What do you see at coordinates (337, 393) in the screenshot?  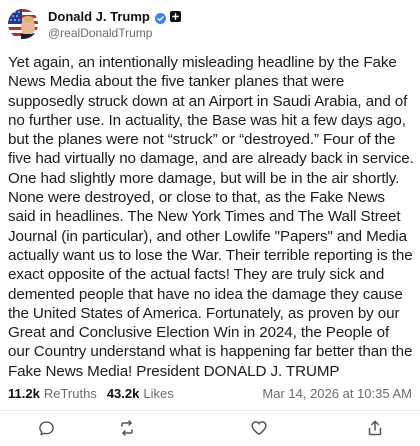 I see `post-timestamp: Mar 14, 2026 at 10:35 AM` at bounding box center [337, 393].